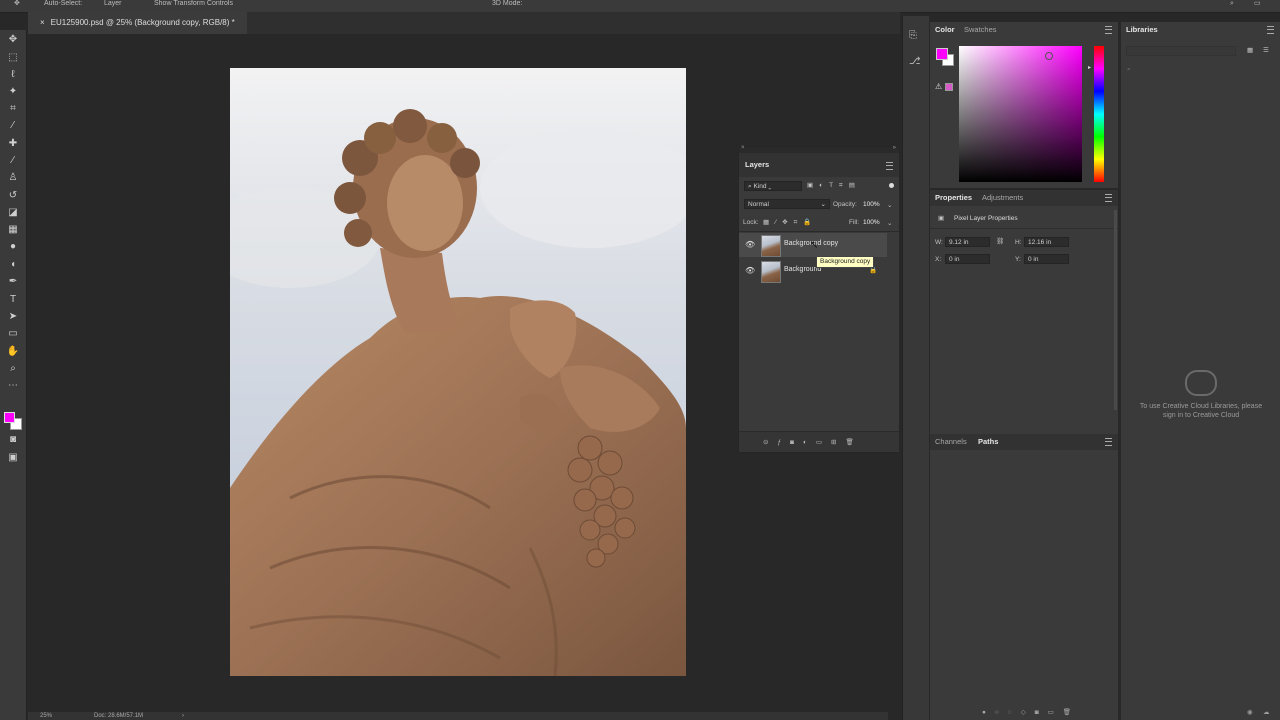  What do you see at coordinates (986, 218) in the screenshot?
I see `section-title: Pixel Layer Properties` at bounding box center [986, 218].